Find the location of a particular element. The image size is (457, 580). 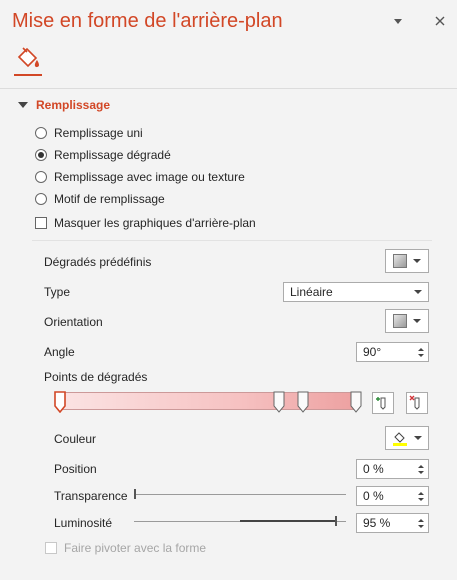

header-divider is located at coordinates (228, 88).